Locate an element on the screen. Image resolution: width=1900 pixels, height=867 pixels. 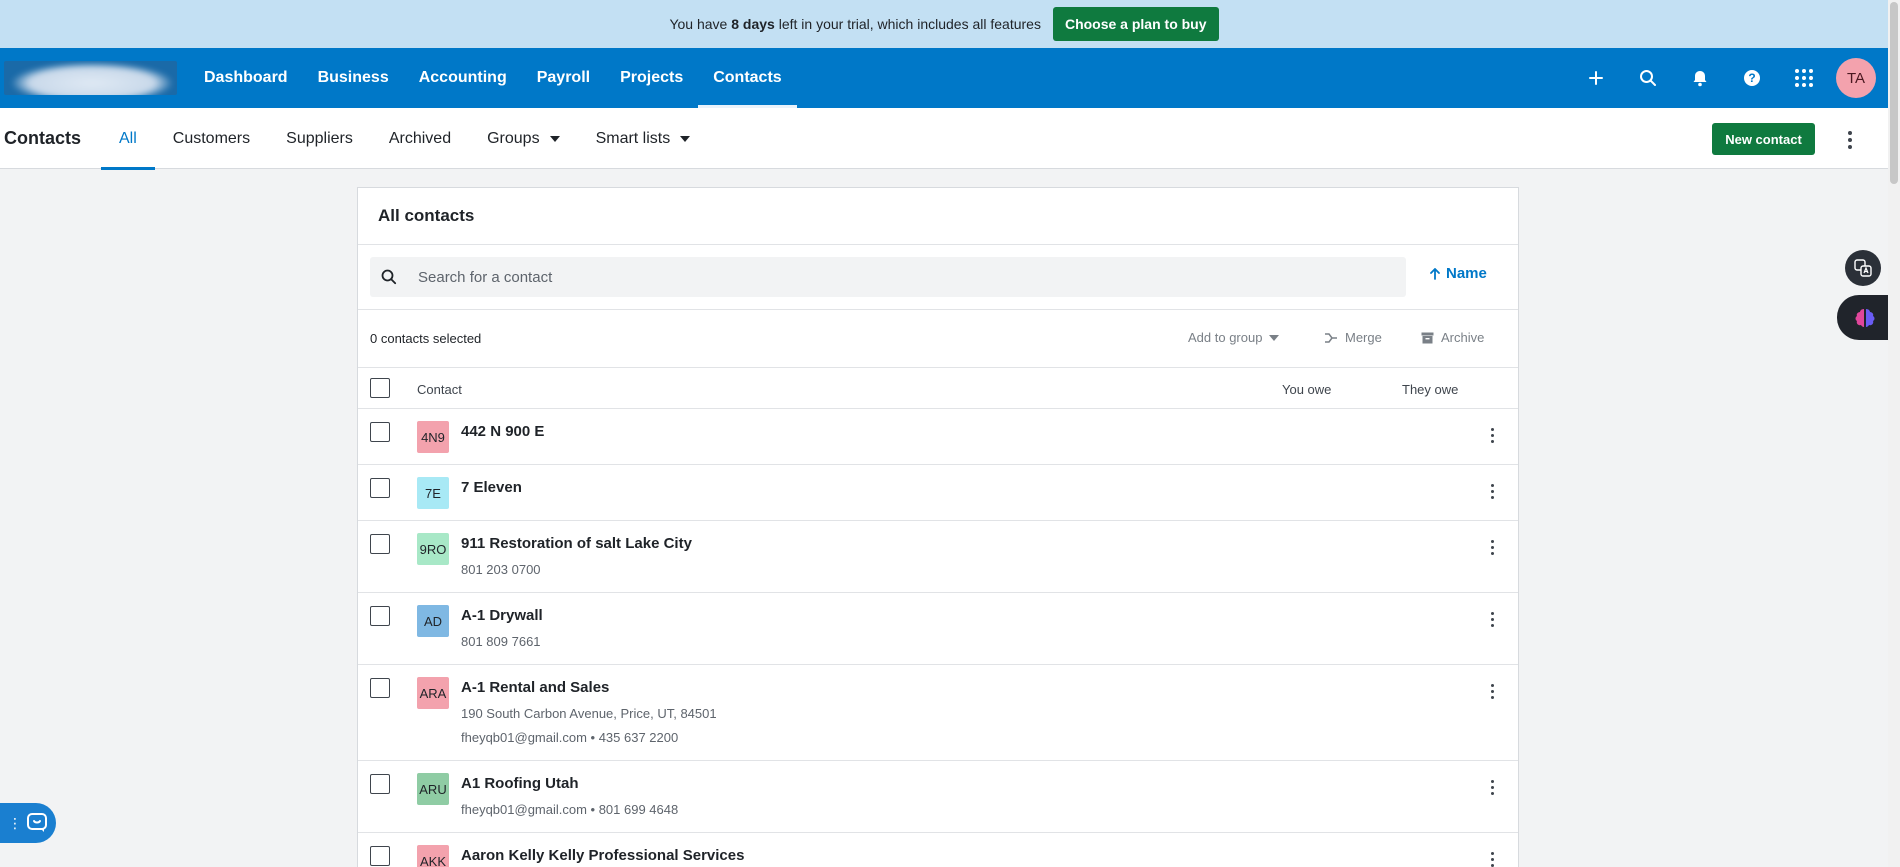
search-box is located at coordinates (888, 277).